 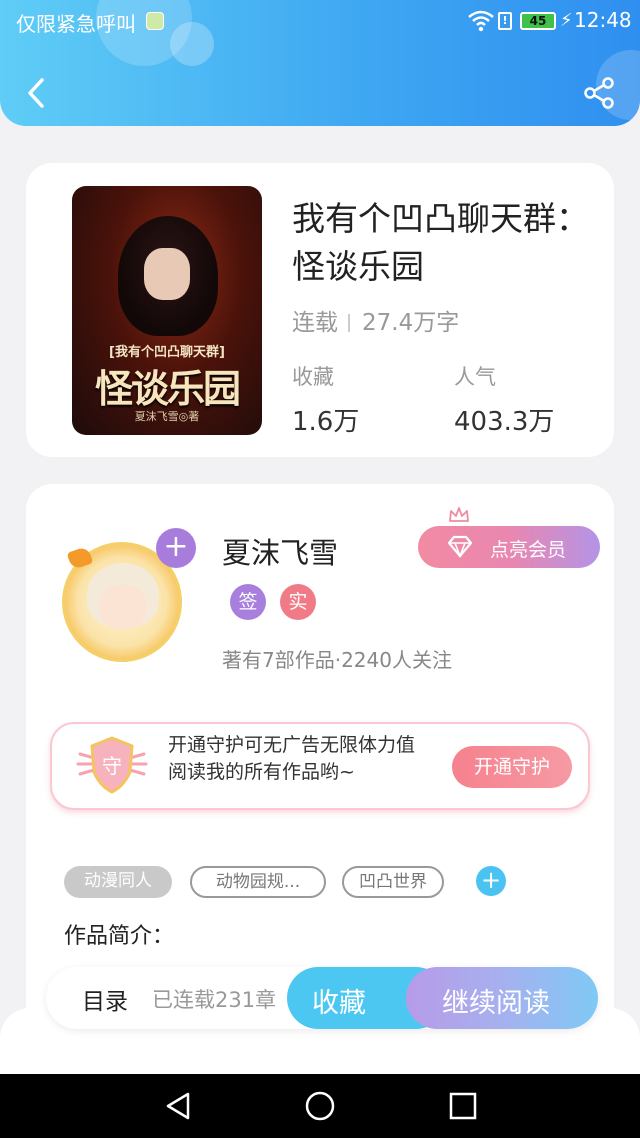 I want to click on synopsis-heading: 作品简介：, so click(x=119, y=936).